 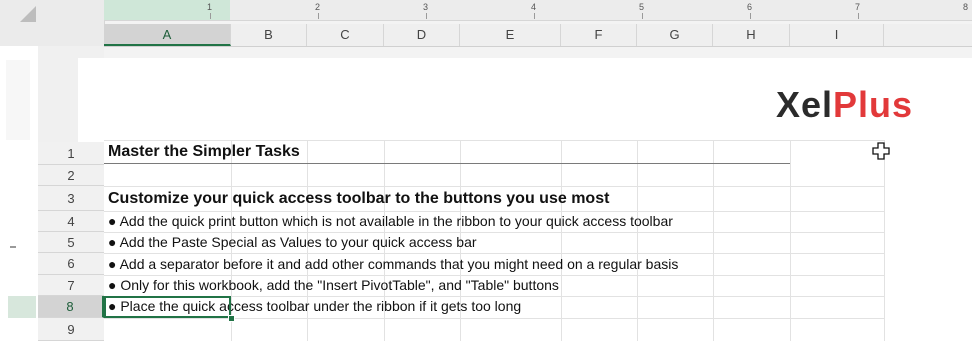 What do you see at coordinates (71, 242) in the screenshot?
I see `row-header-5: 5` at bounding box center [71, 242].